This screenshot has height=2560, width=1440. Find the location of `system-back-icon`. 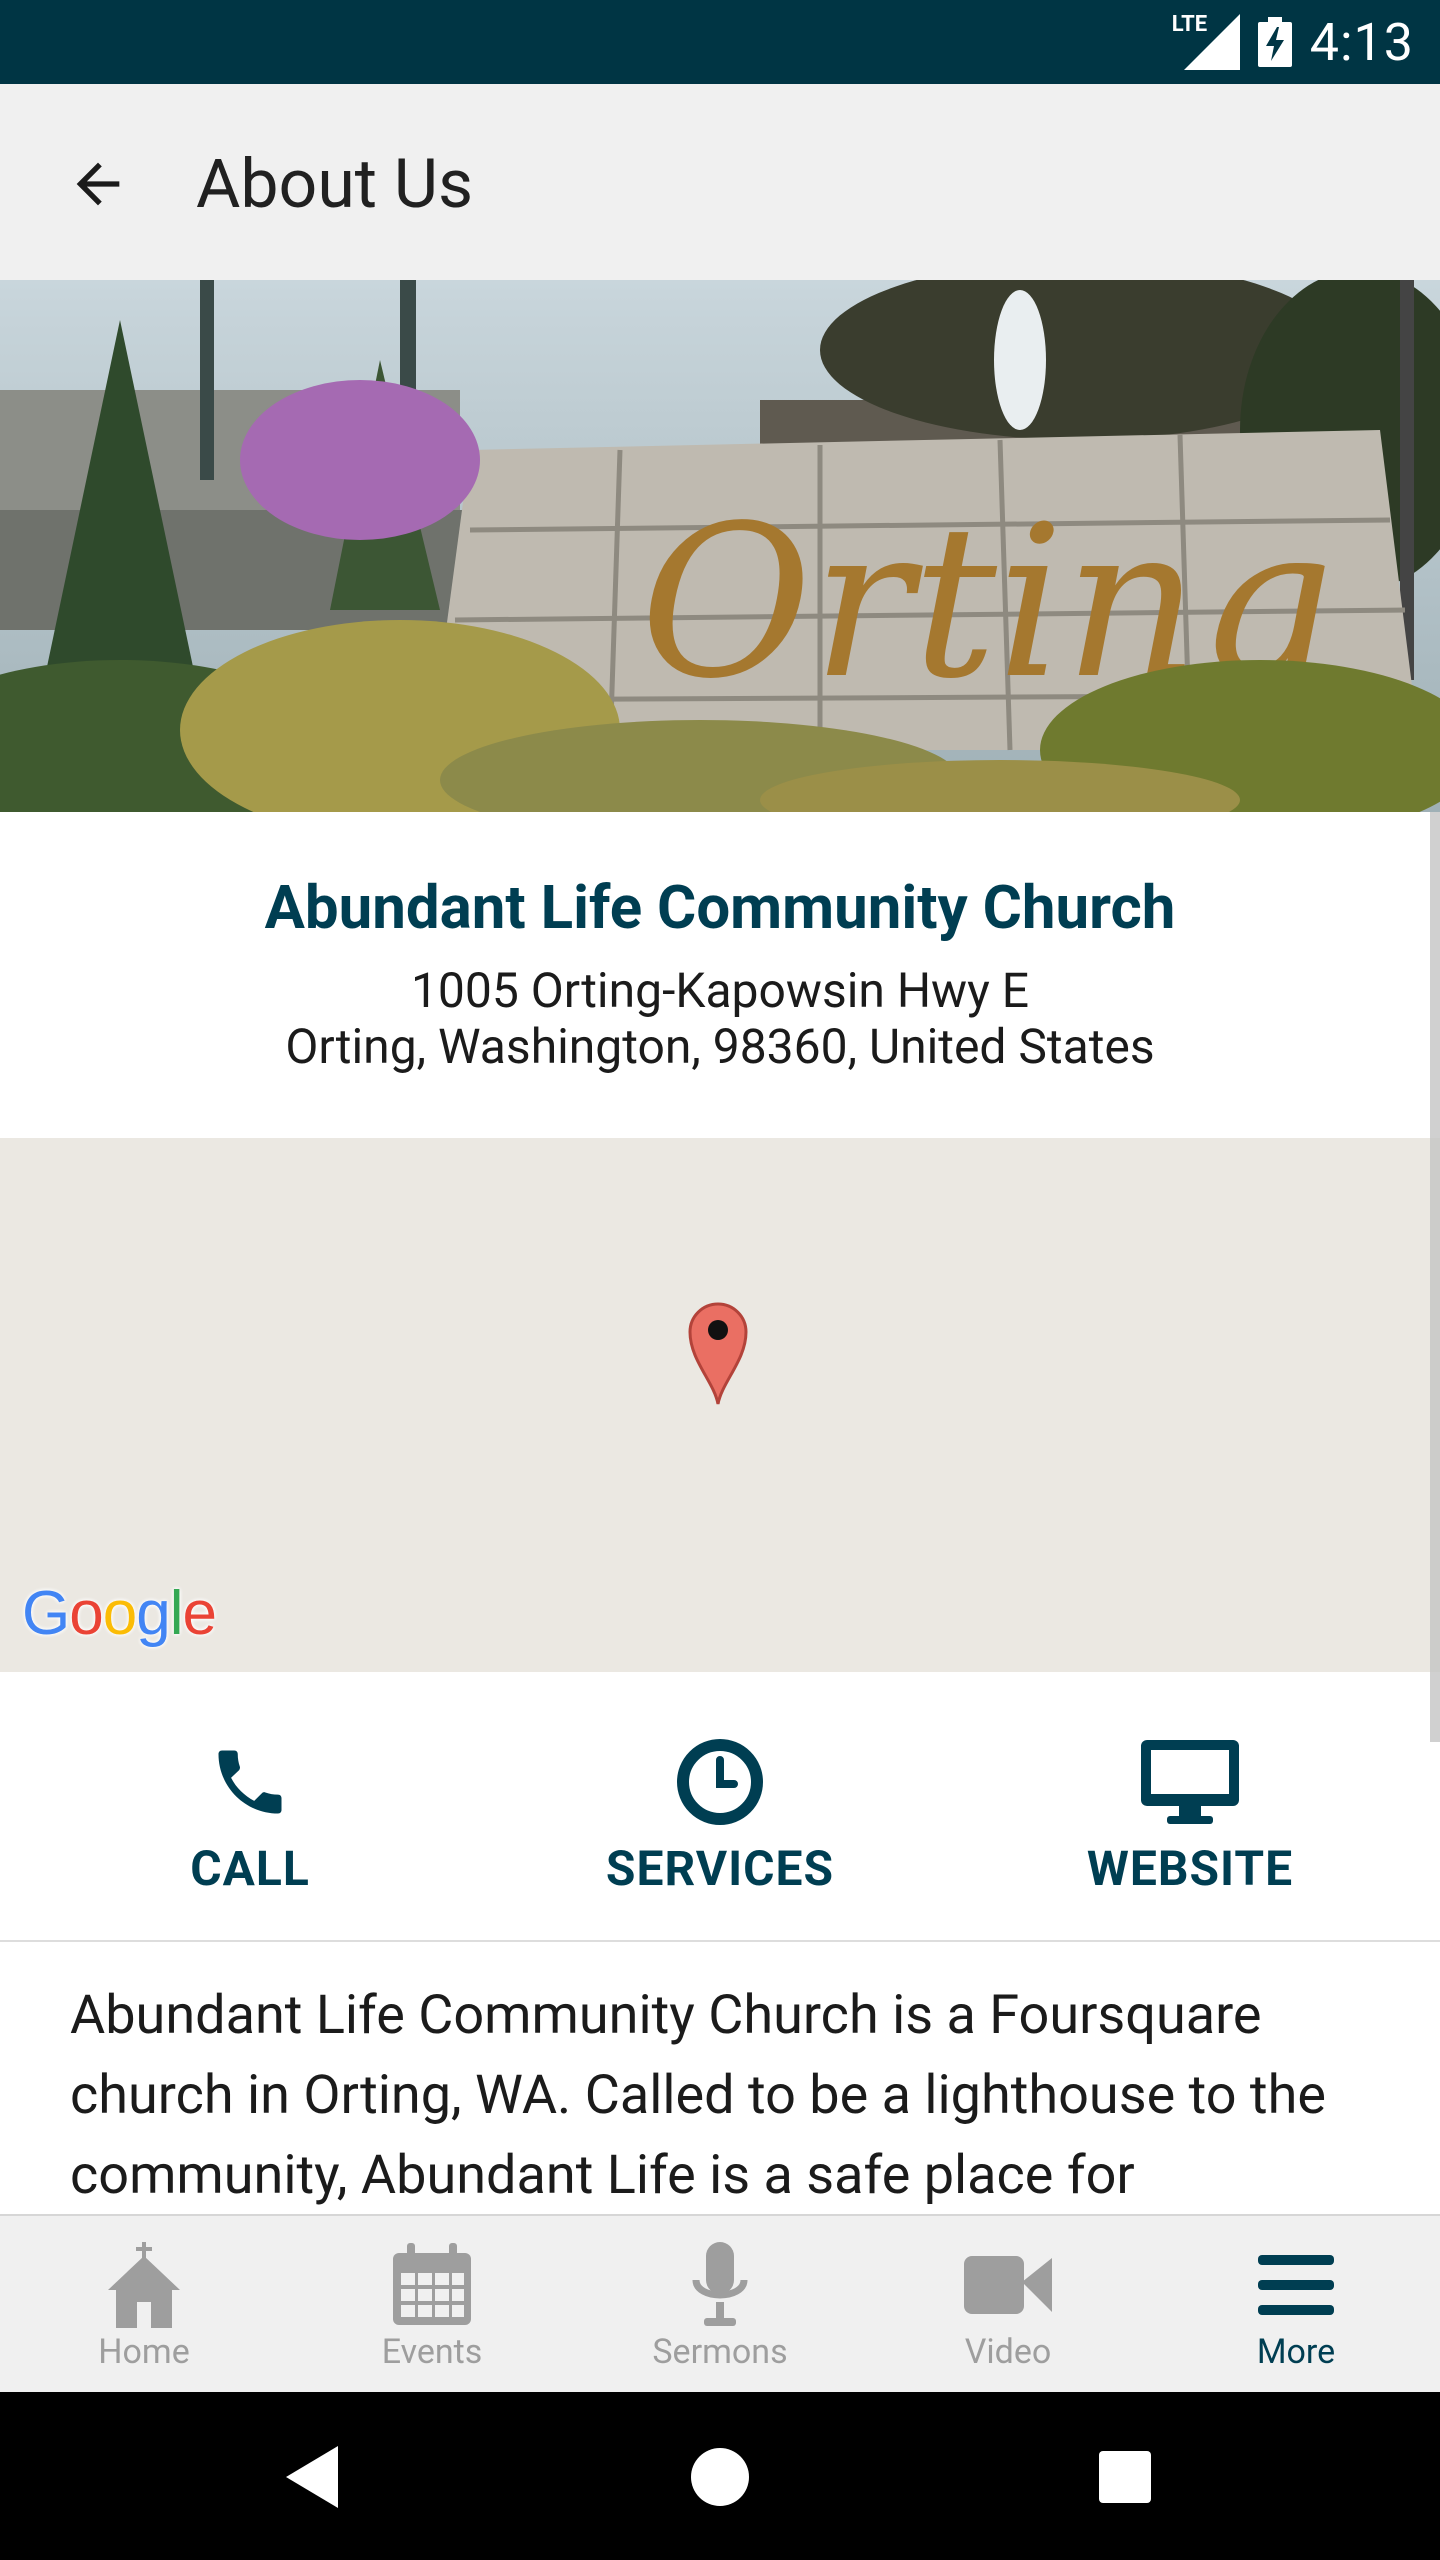

system-back-icon is located at coordinates (315, 2477).